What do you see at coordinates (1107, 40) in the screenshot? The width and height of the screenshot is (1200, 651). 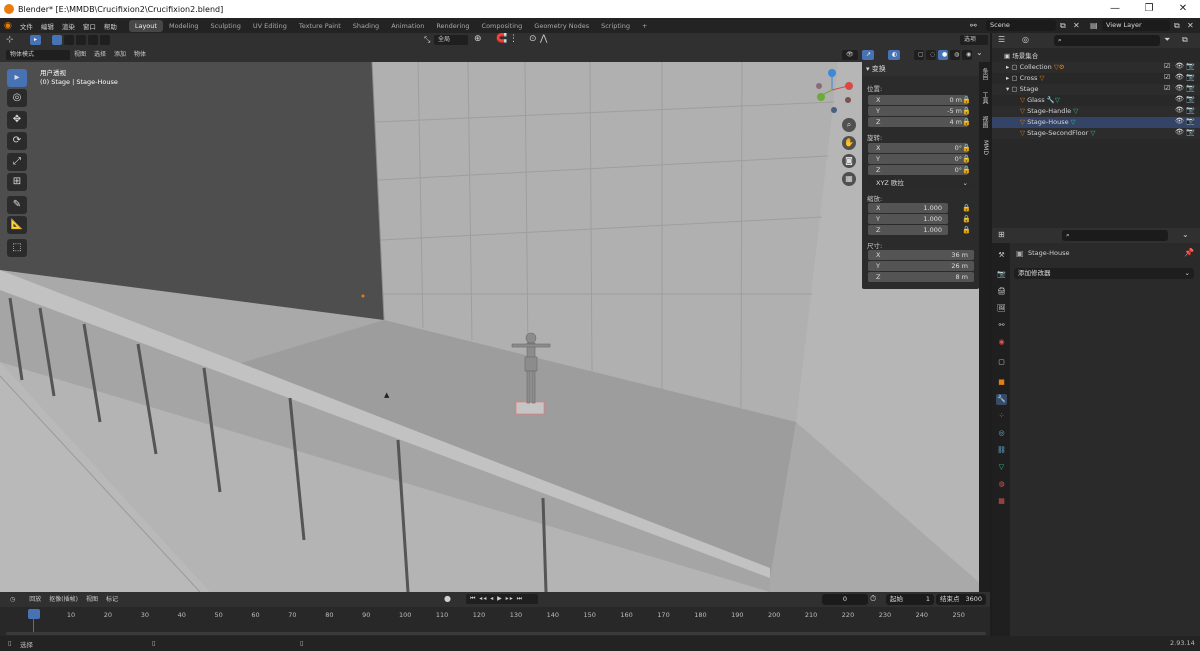 I see `outliner-search-input: ⌕` at bounding box center [1107, 40].